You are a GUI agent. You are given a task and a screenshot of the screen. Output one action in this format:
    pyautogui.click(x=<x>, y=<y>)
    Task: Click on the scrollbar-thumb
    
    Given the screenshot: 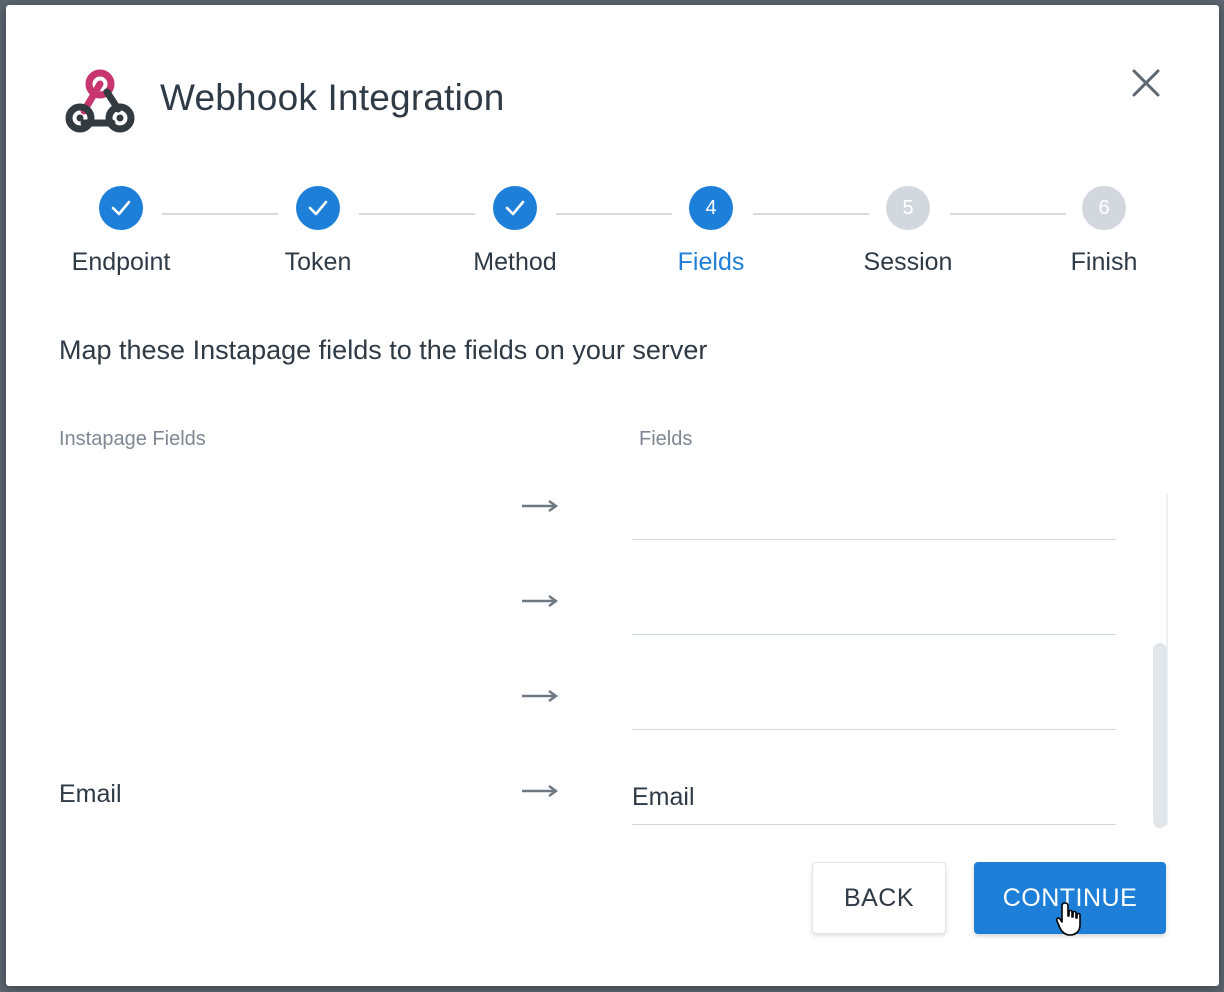 What is the action you would take?
    pyautogui.click(x=1160, y=735)
    